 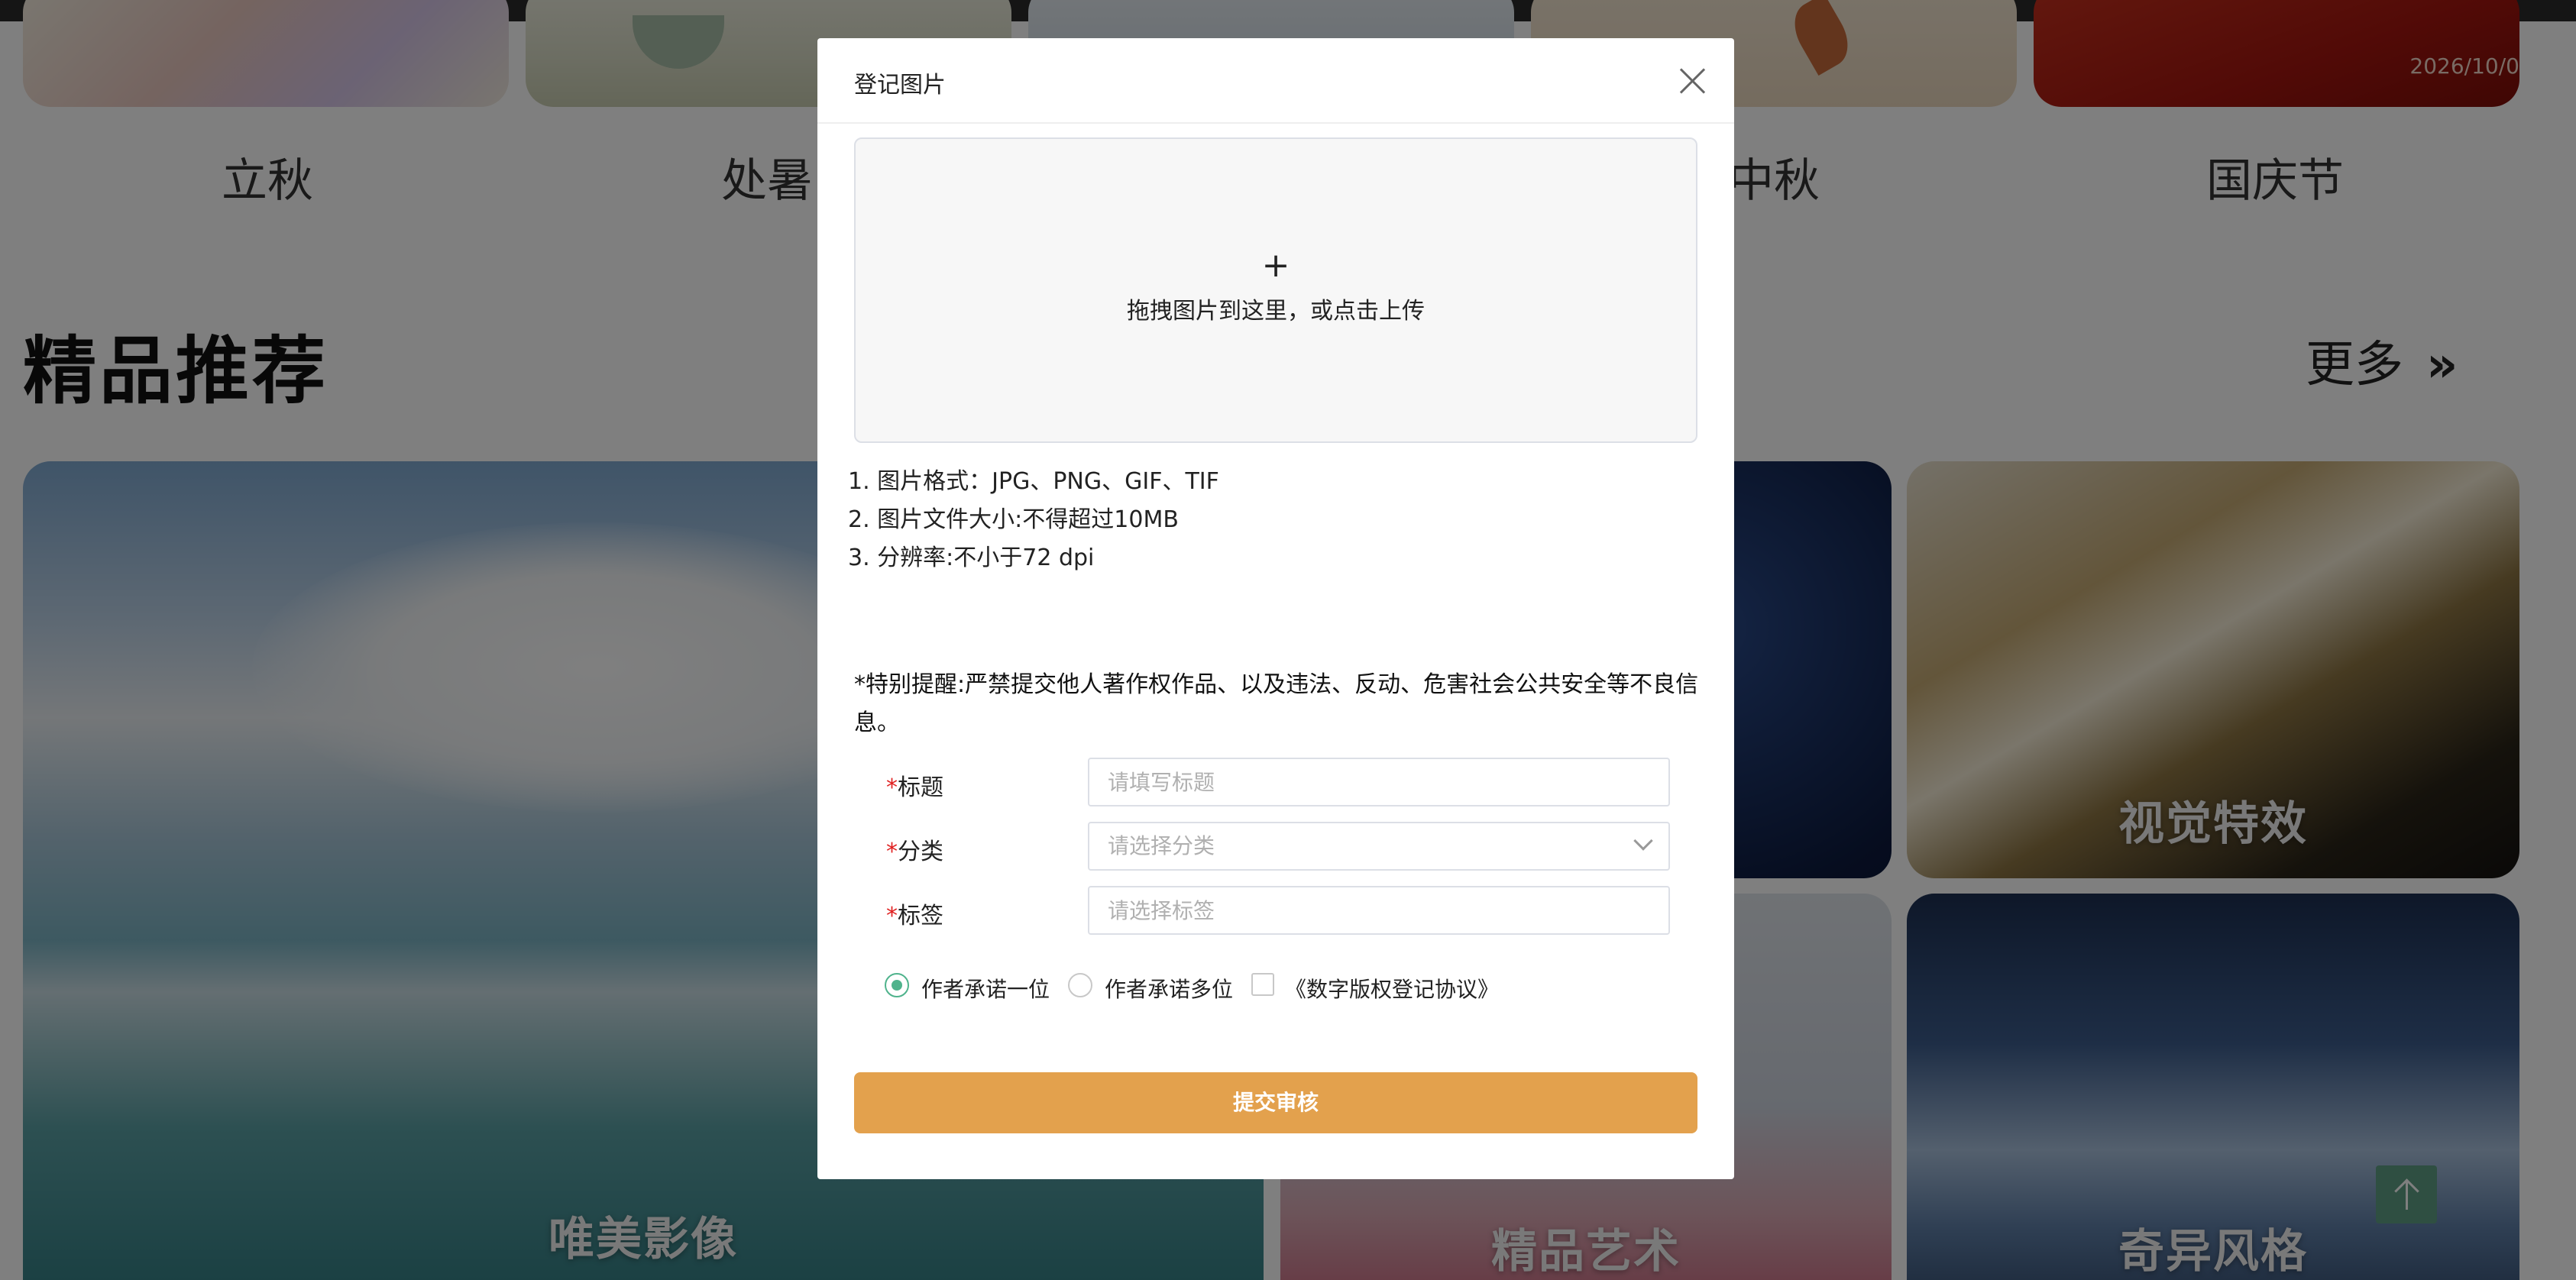 I want to click on upload-hint: 拖拽图片到这里，或点击上传, so click(x=1276, y=311).